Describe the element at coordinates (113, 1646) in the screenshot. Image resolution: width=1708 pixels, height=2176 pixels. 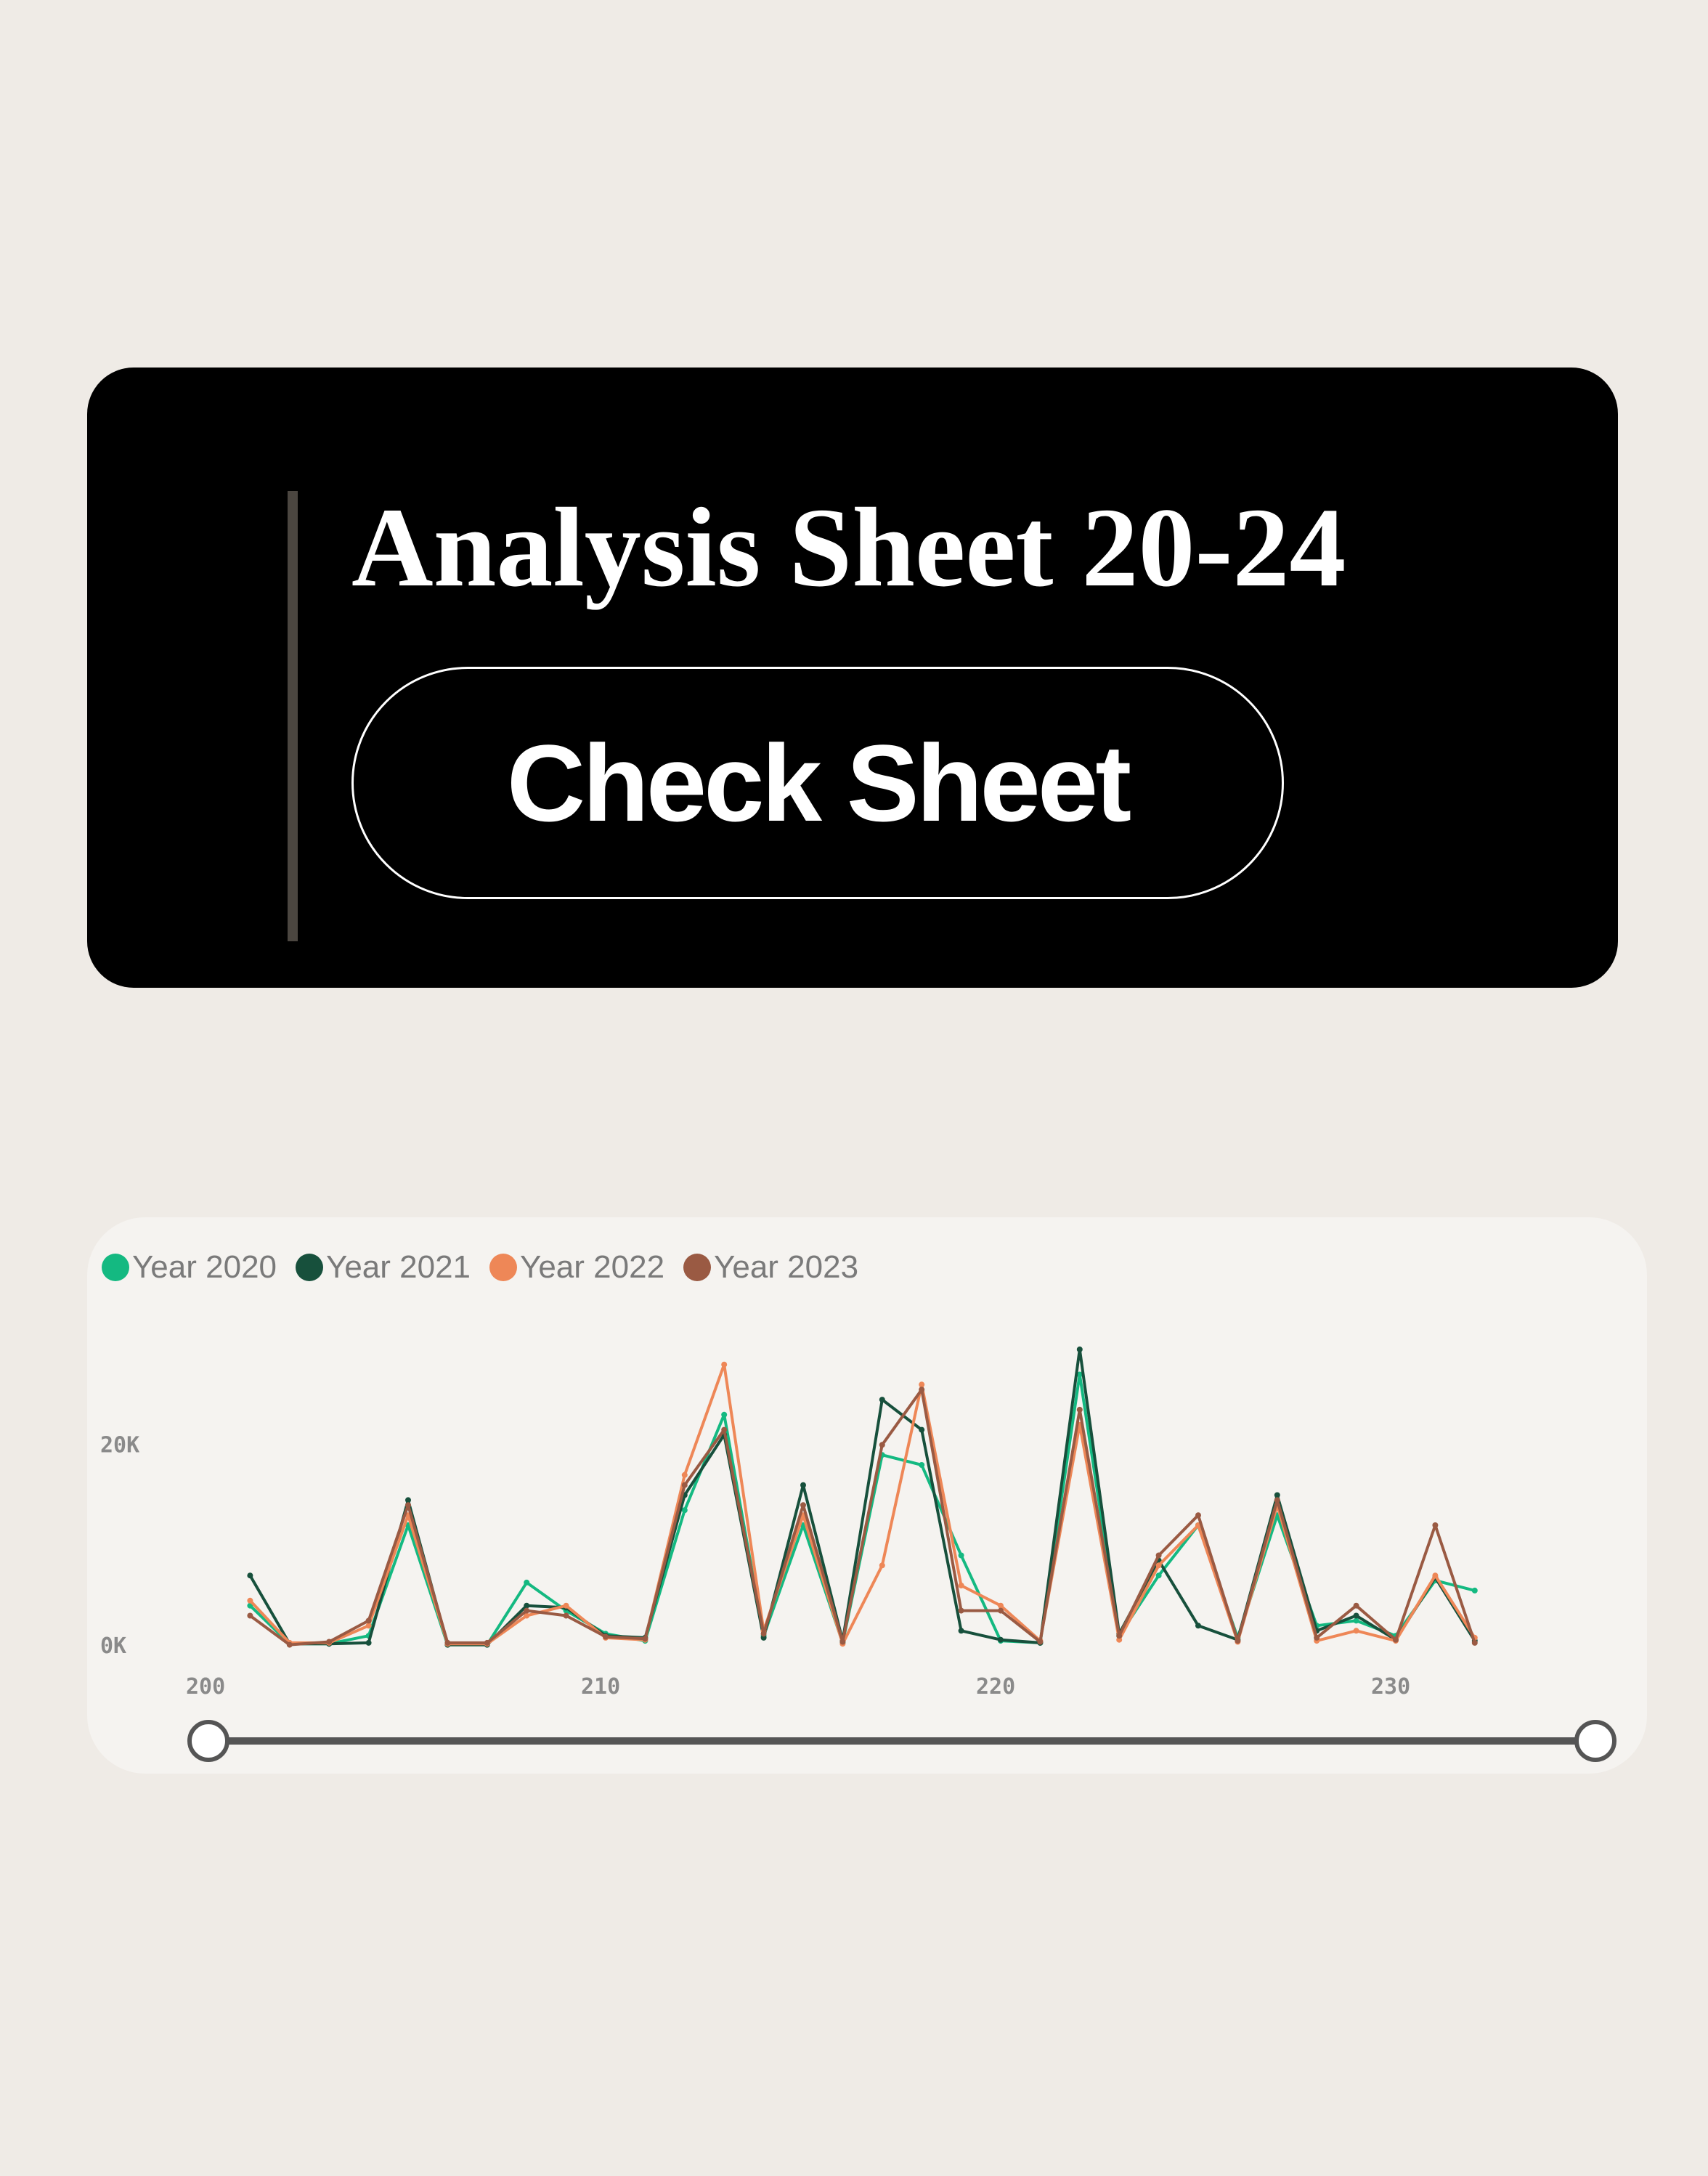
I see `y-tick-label: 0K` at that location.